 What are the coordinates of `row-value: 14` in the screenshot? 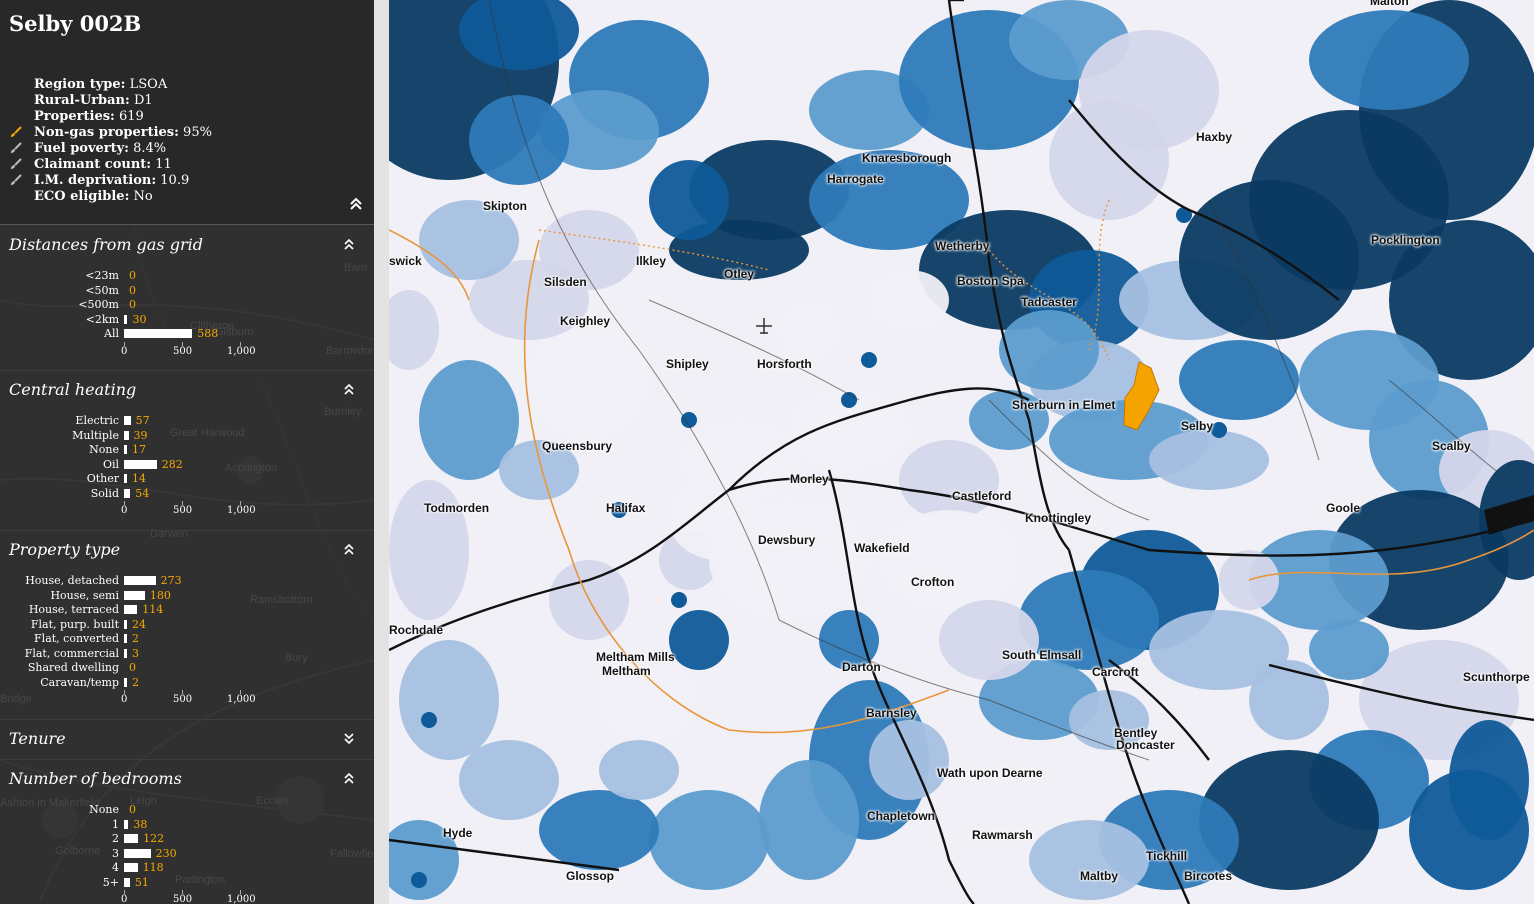 It's located at (139, 478).